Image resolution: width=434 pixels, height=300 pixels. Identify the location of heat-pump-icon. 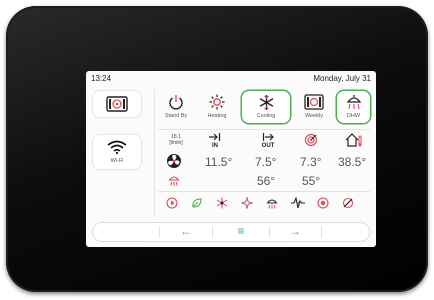
(117, 106).